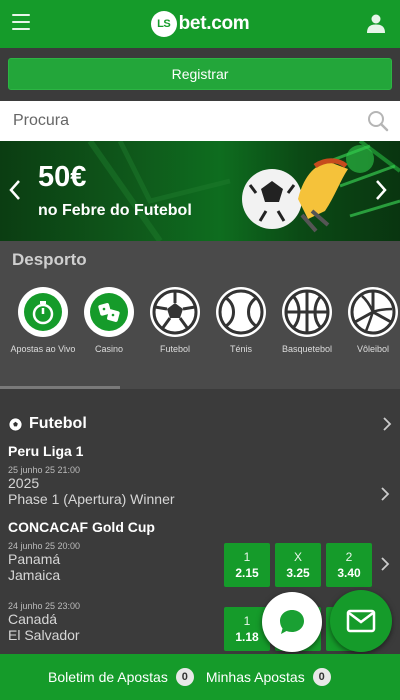 The width and height of the screenshot is (400, 700). Describe the element at coordinates (175, 338) in the screenshot. I see `sport-football: Futebol` at that location.